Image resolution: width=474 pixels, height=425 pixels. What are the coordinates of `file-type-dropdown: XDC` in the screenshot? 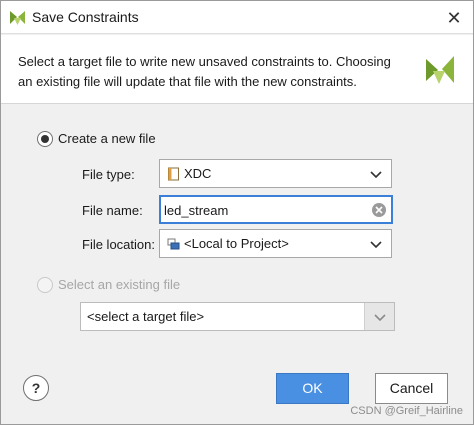 It's located at (275, 173).